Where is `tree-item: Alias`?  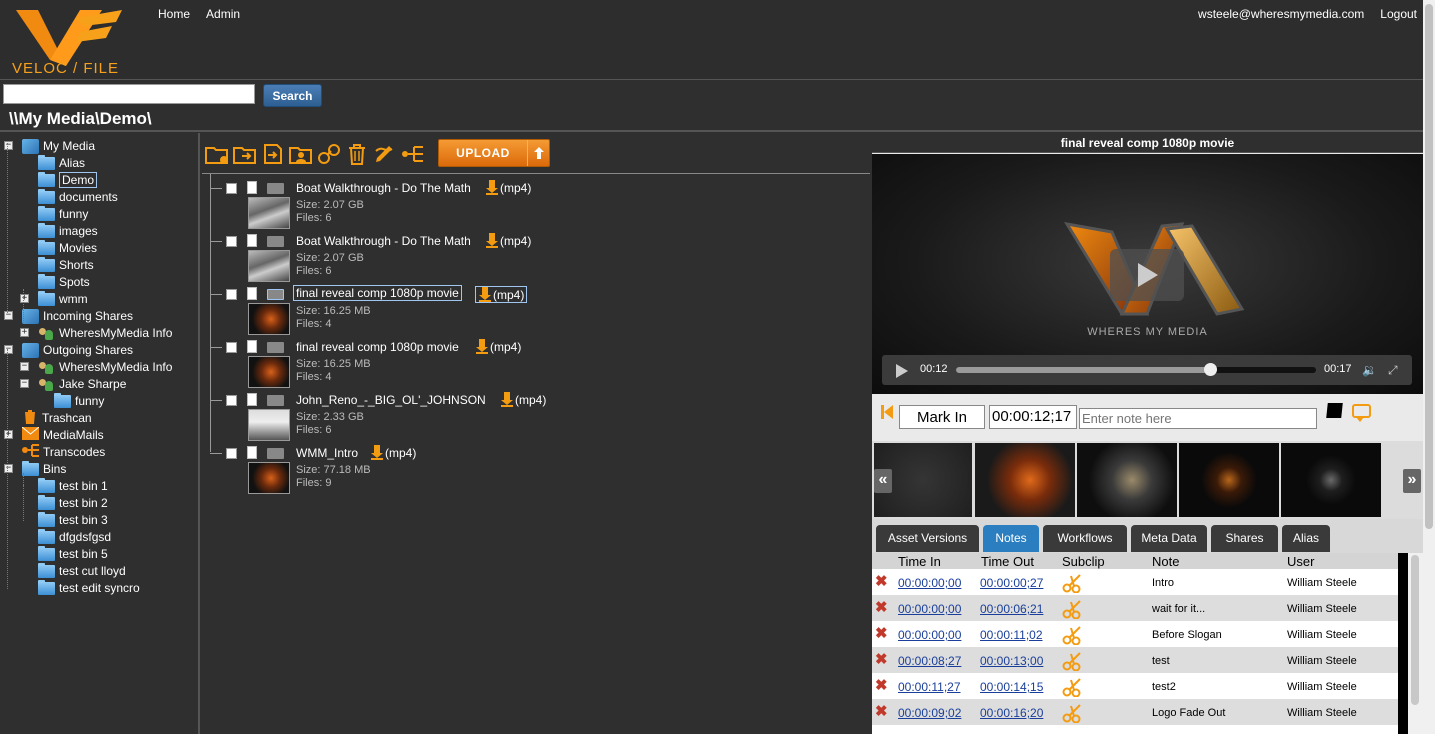 tree-item: Alias is located at coordinates (61, 162).